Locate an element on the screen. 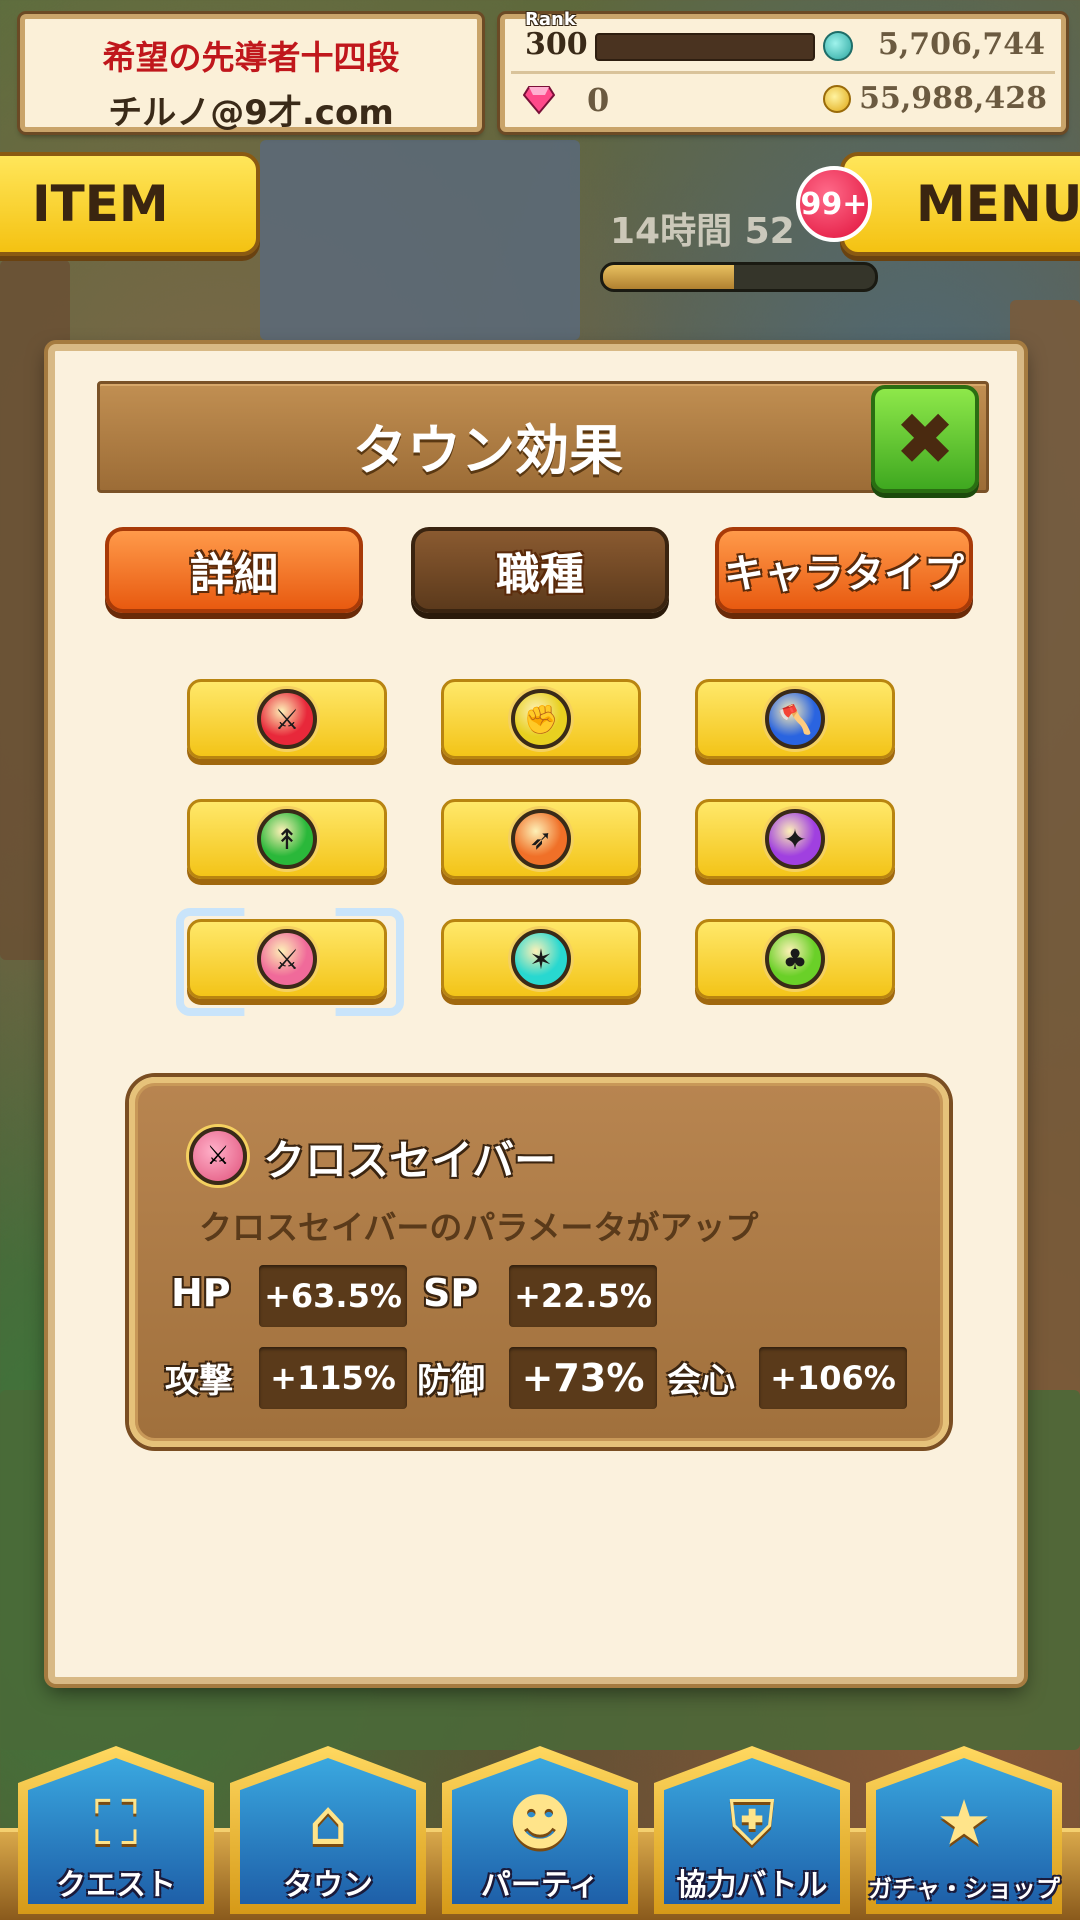 This screenshot has width=1080, height=1920. job-button-fist: ✊ is located at coordinates (541, 719).